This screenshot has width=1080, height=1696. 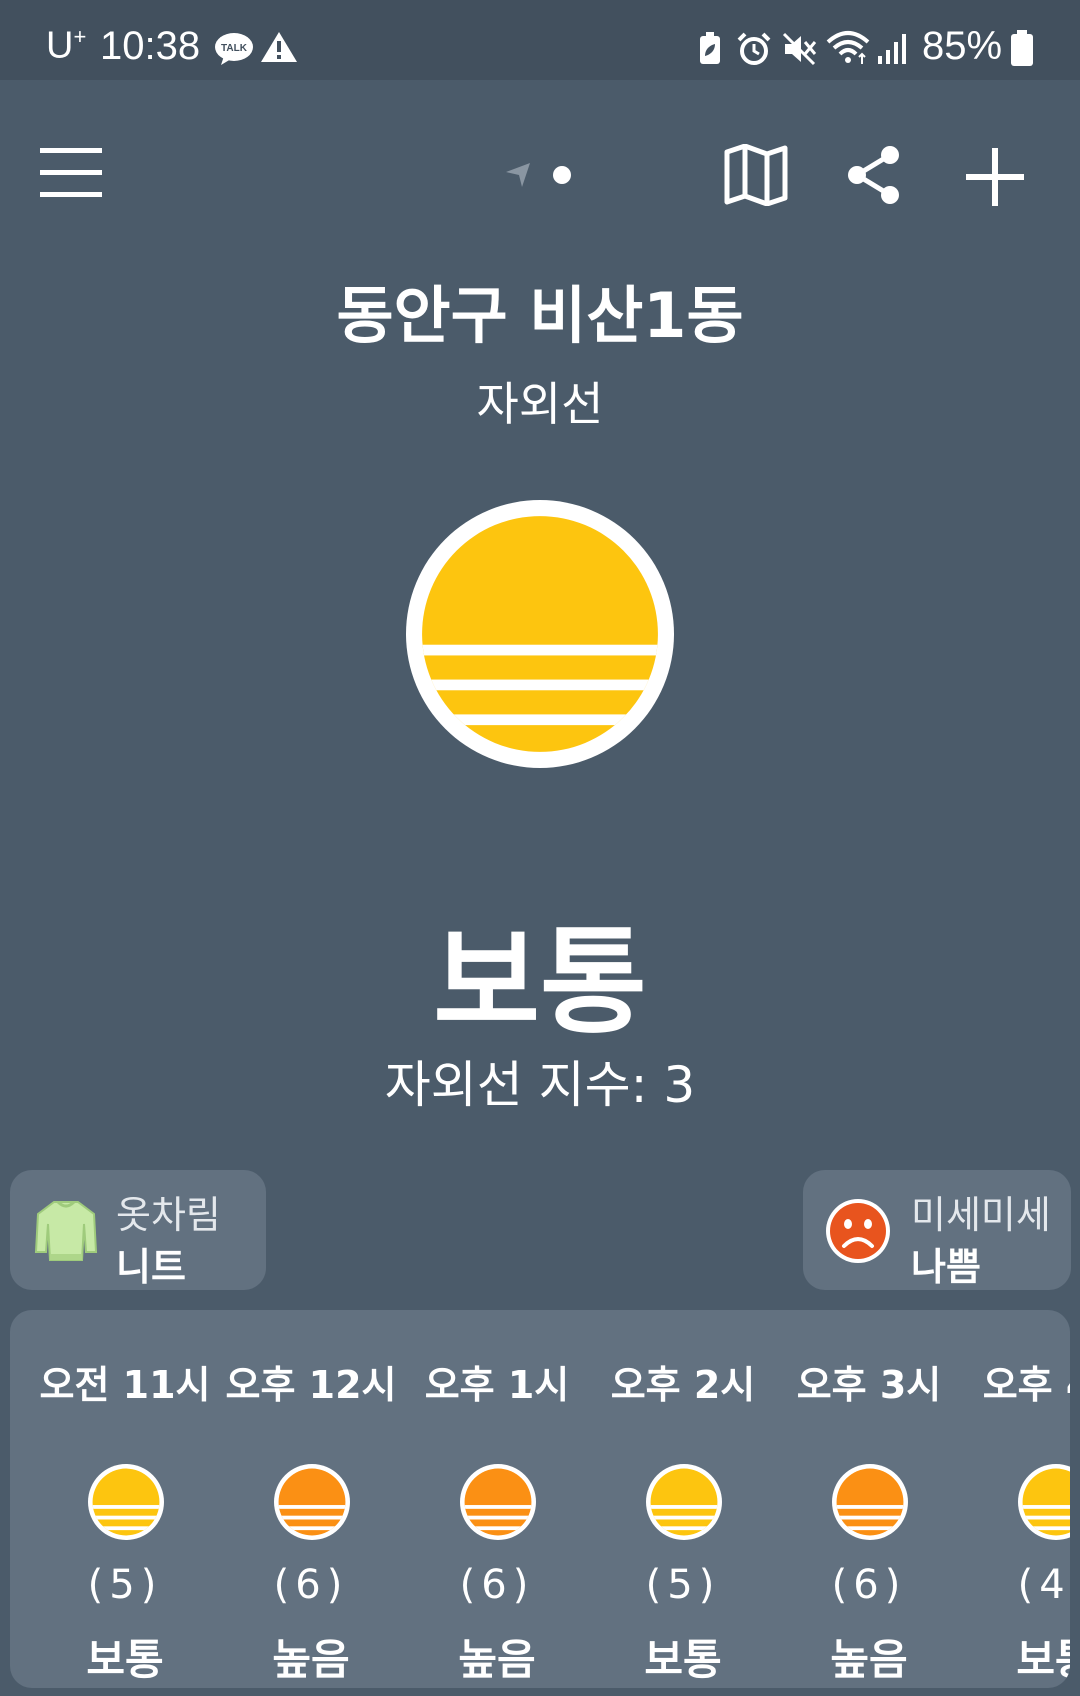 What do you see at coordinates (540, 310) in the screenshot?
I see `location-title: 동안구 비산1동` at bounding box center [540, 310].